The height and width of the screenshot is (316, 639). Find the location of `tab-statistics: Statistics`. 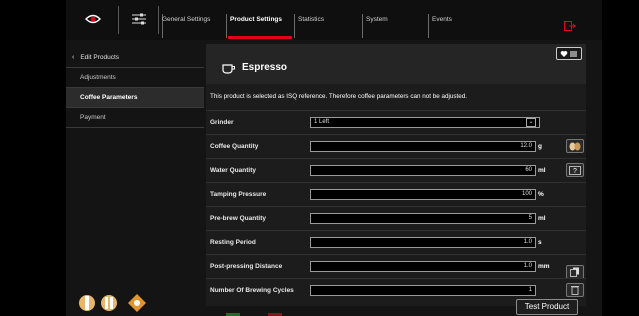

tab-statistics: Statistics is located at coordinates (311, 19).